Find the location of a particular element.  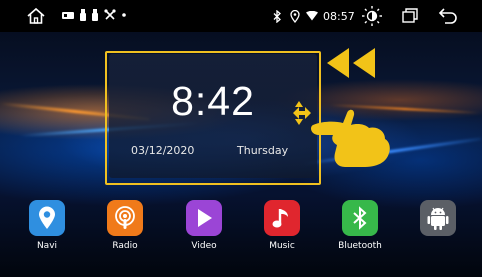

app-label: Bluetooth is located at coordinates (360, 246).